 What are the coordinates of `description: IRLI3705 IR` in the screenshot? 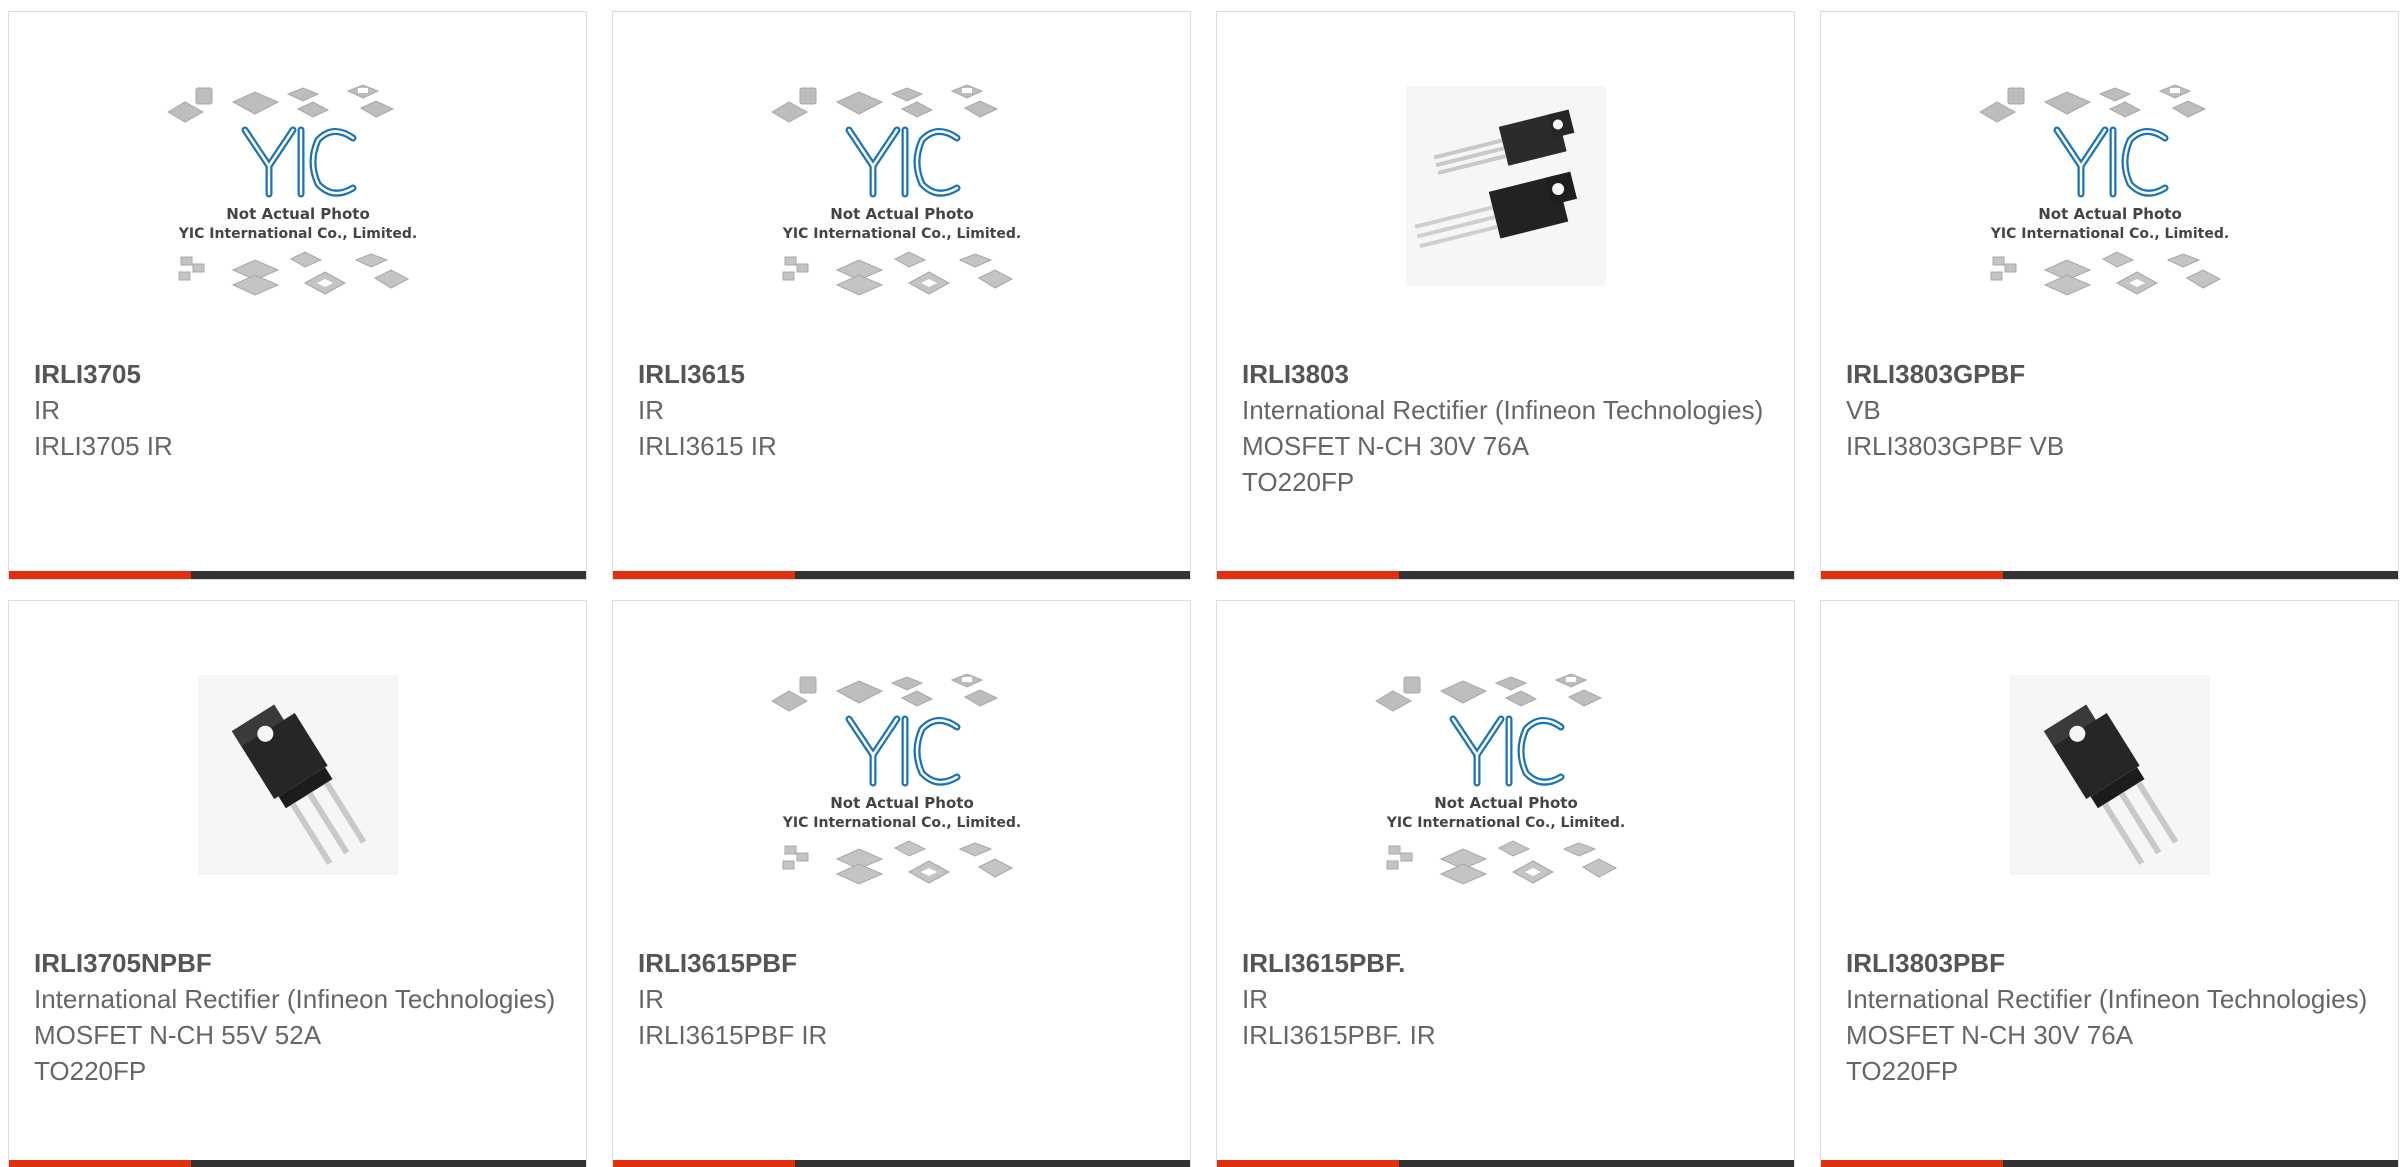 It's located at (103, 446).